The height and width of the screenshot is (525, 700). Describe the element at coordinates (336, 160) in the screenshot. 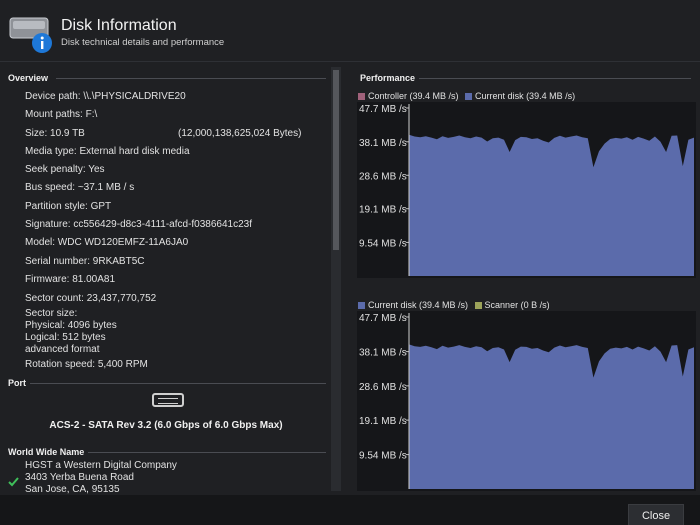

I see `overview-scroll-thumb` at that location.